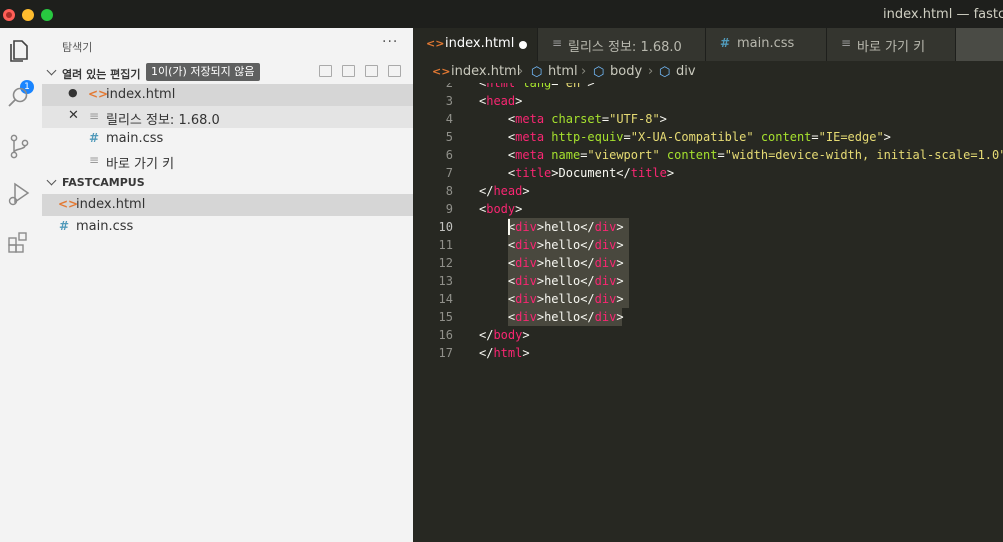 Image resolution: width=1003 pixels, height=542 pixels. Describe the element at coordinates (708, 119) in the screenshot. I see `code-line: 4 <meta charset="UTF-8">` at that location.